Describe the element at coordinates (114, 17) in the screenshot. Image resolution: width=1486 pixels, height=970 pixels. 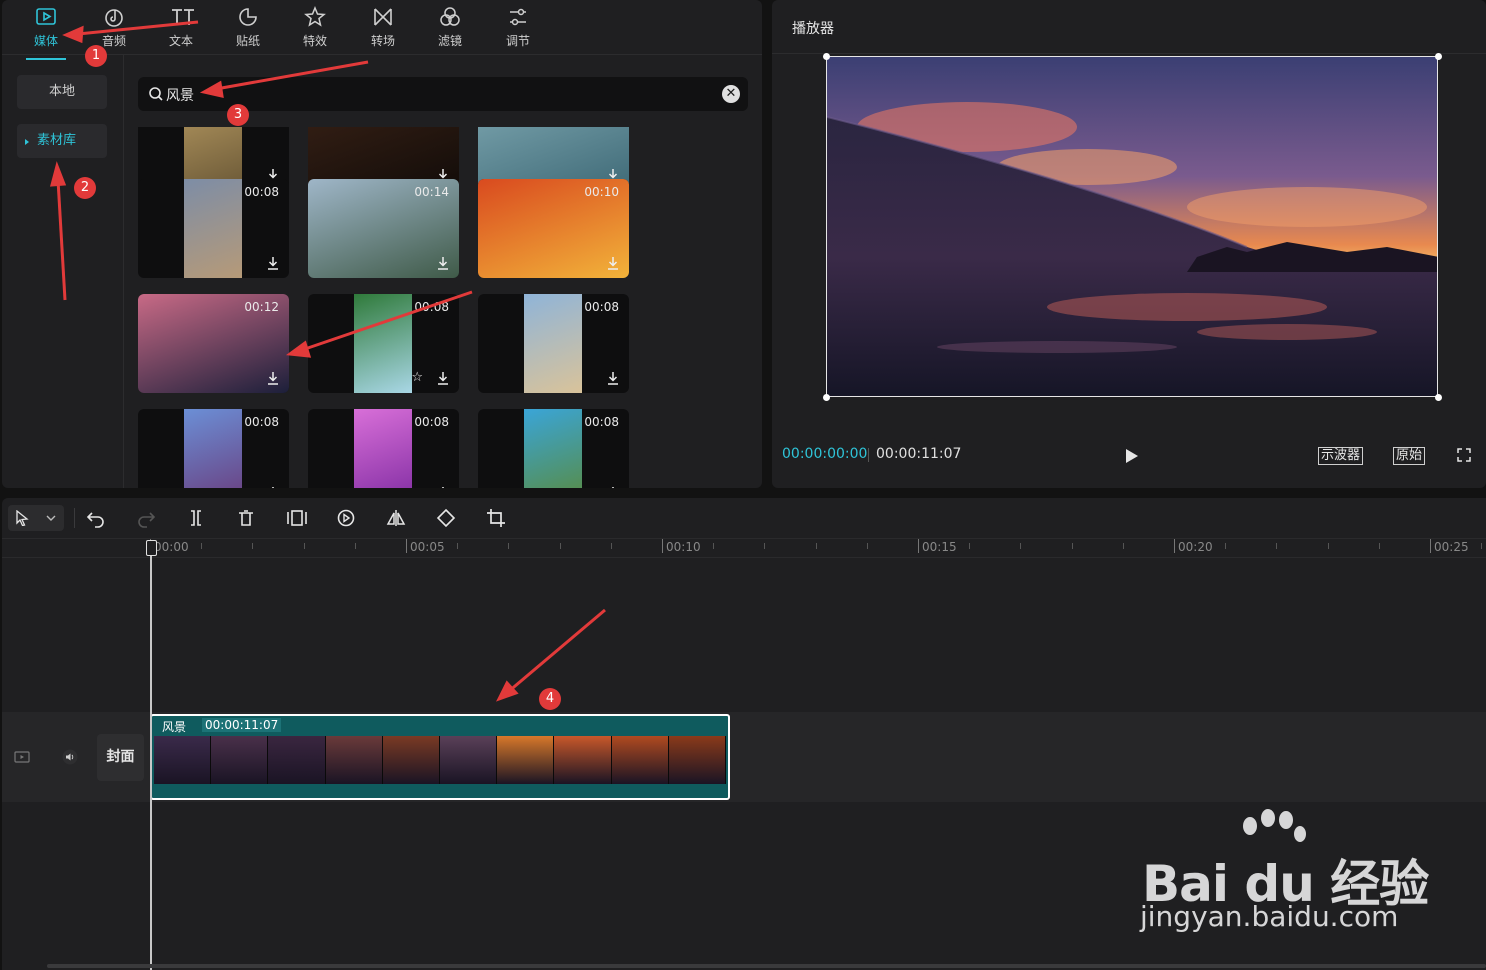
I see `audio-icon` at that location.